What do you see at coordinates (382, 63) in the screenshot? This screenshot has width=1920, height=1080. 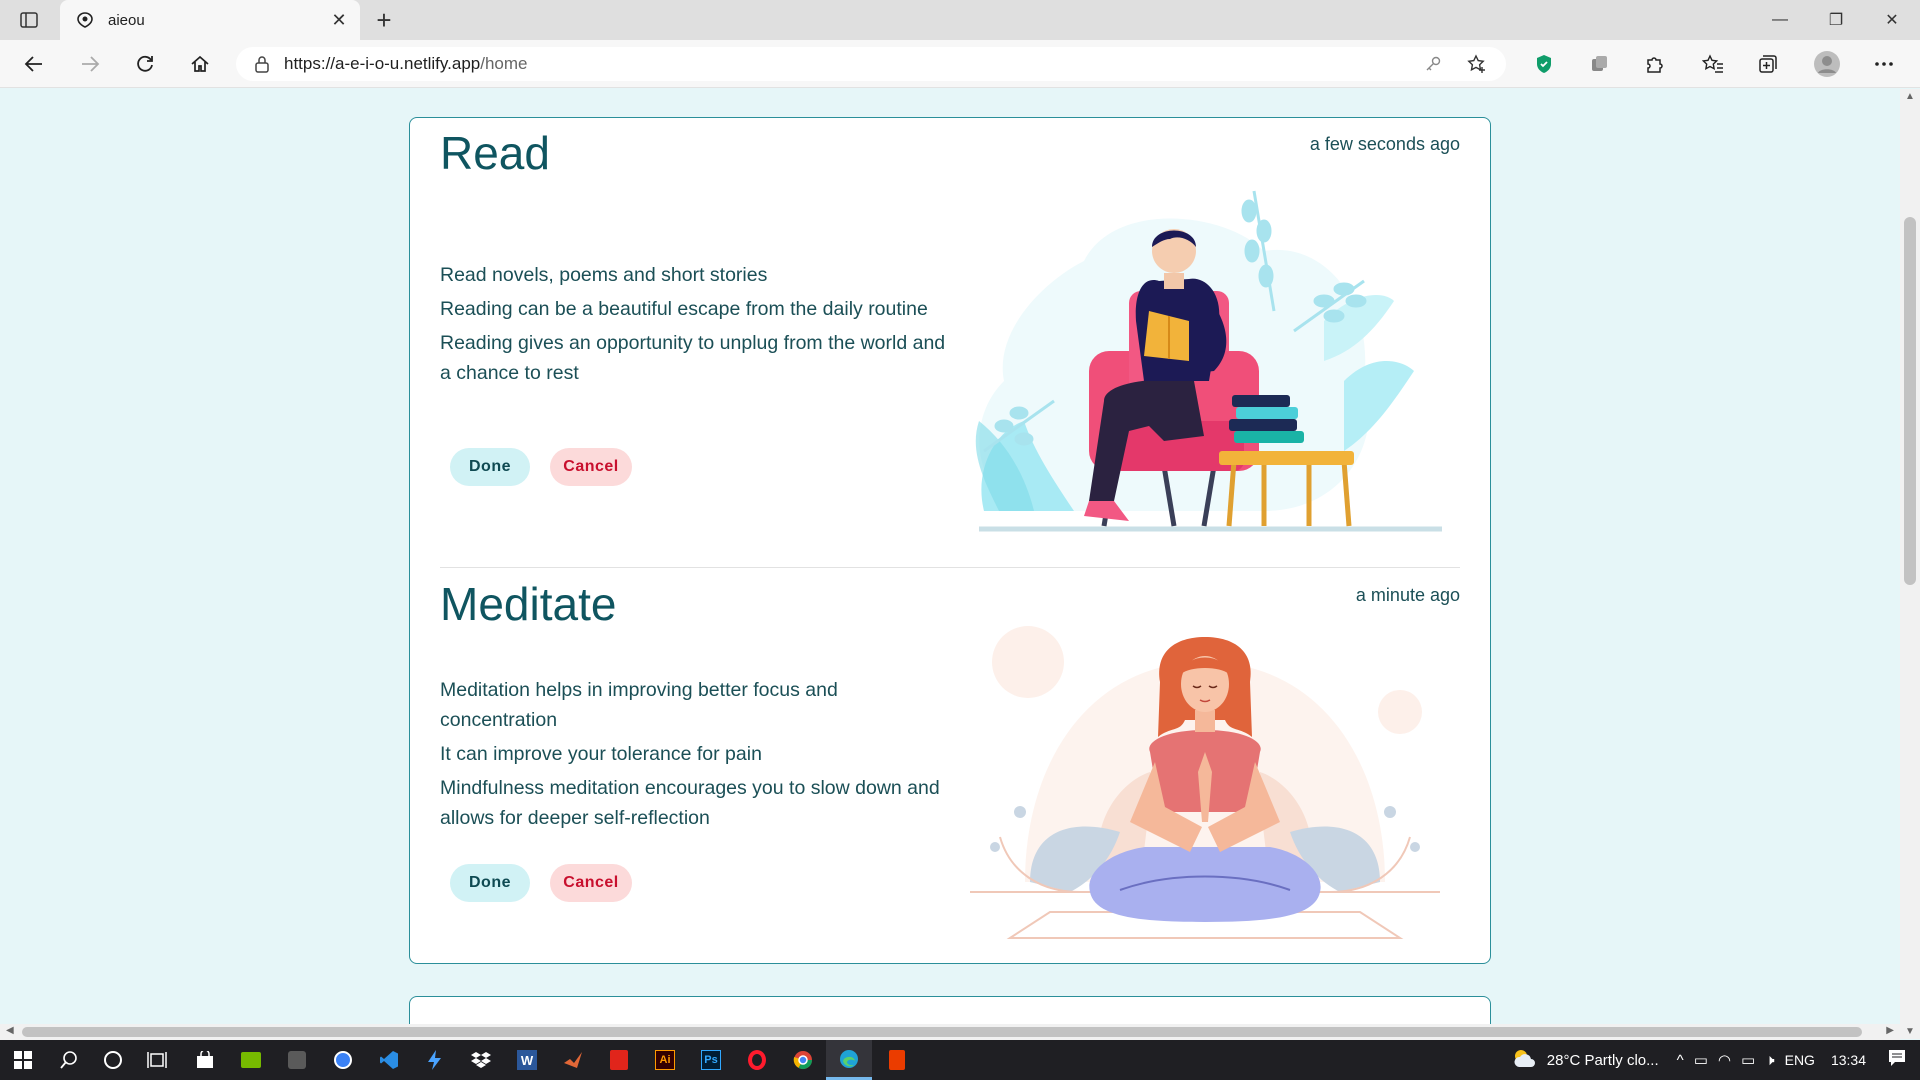 I see `url-host: https://a-e-i-o-u.netlify.app` at bounding box center [382, 63].